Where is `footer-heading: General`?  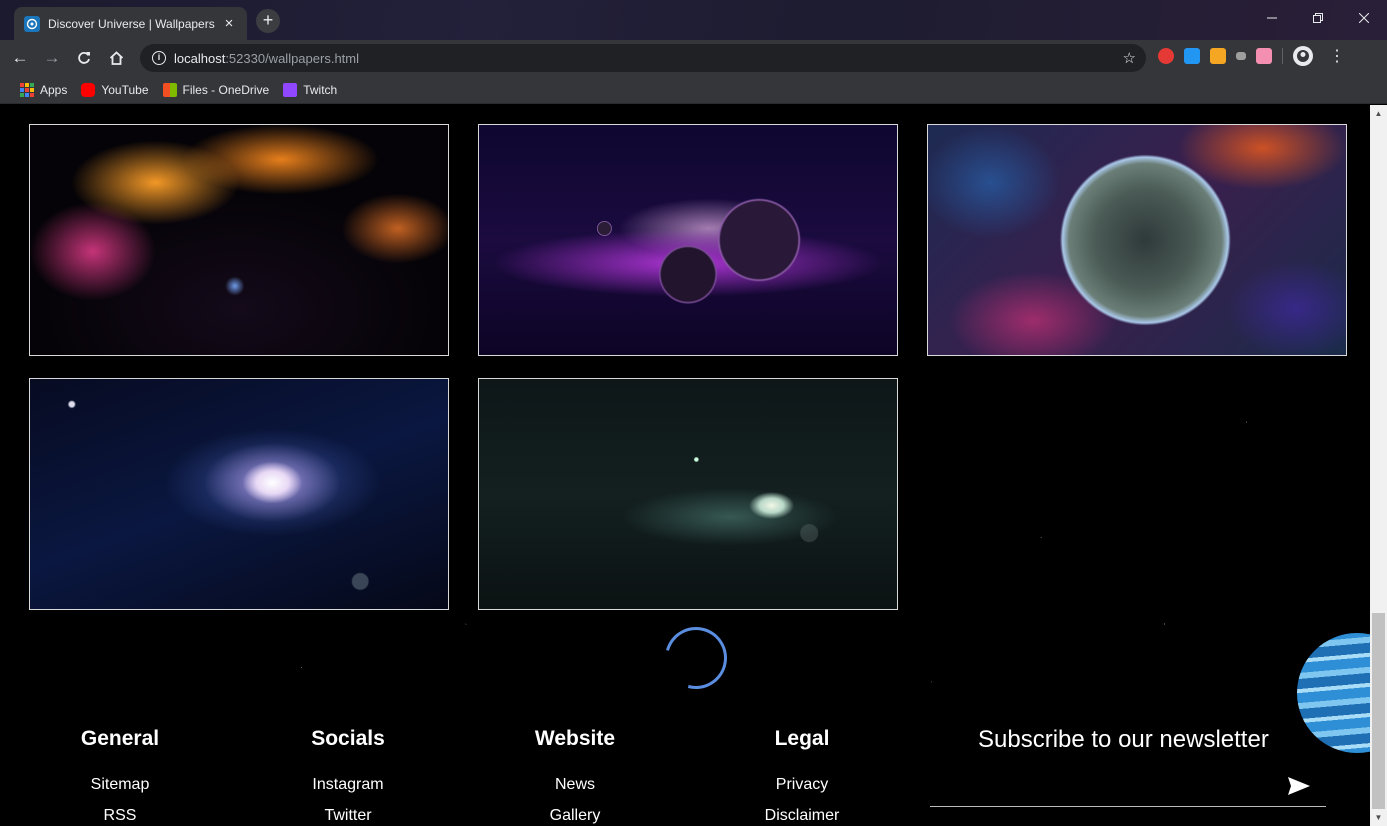
footer-heading: General is located at coordinates (120, 738).